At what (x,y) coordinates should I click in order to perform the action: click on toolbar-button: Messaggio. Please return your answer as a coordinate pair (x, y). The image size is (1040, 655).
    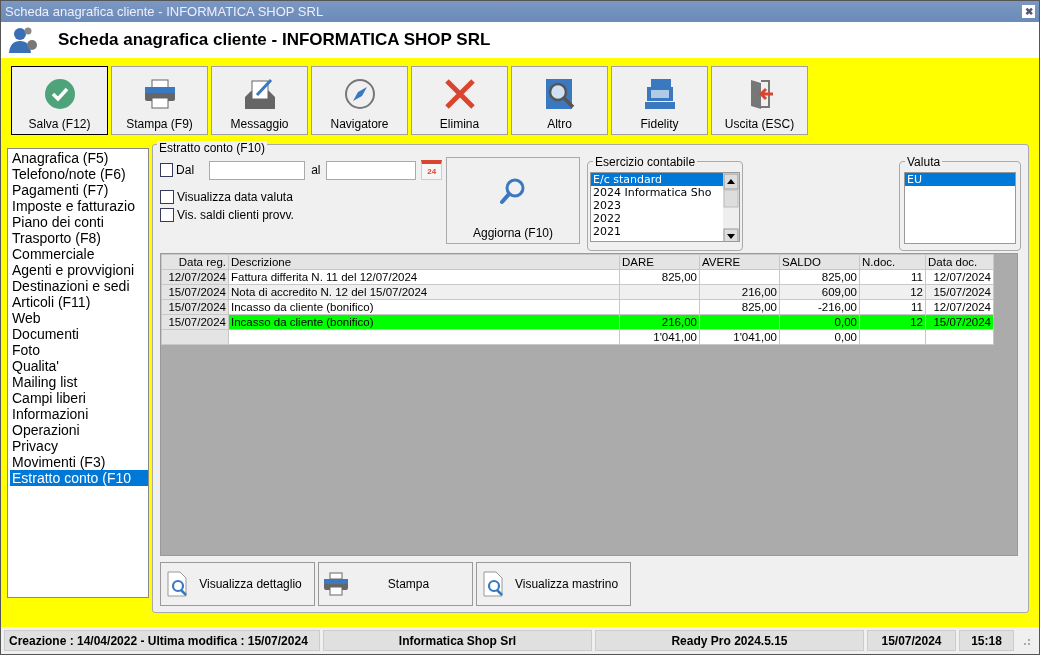
    Looking at the image, I should click on (259, 100).